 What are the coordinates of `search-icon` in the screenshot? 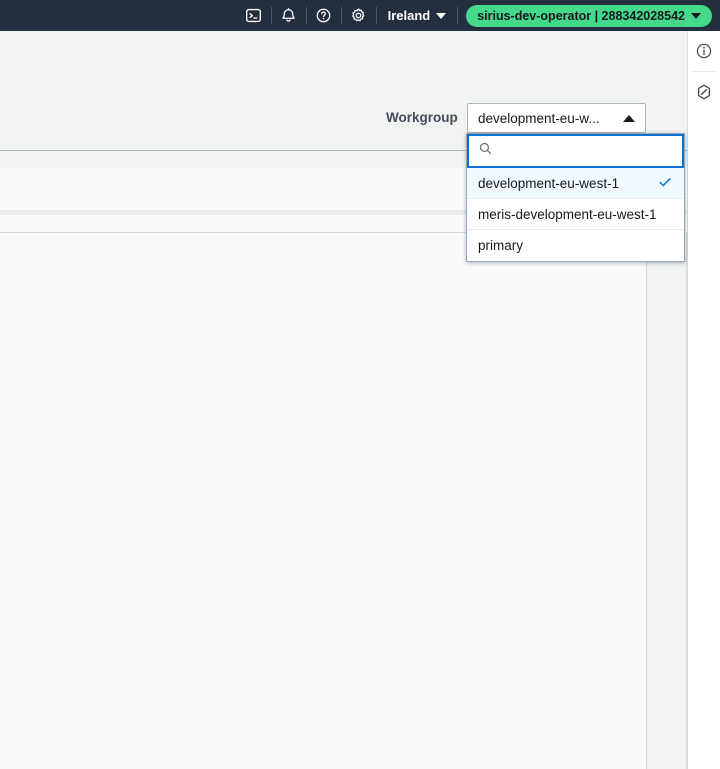 It's located at (485, 151).